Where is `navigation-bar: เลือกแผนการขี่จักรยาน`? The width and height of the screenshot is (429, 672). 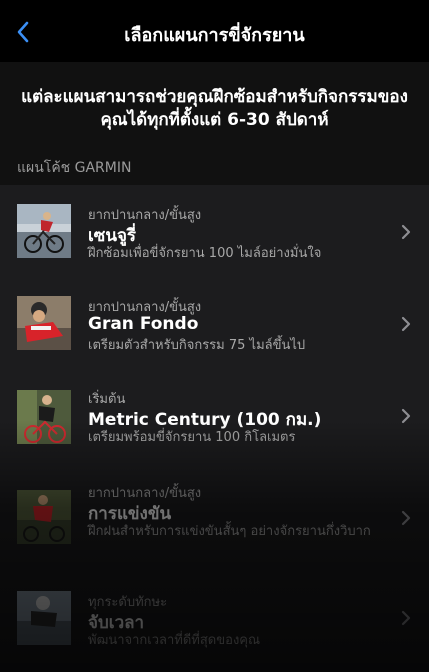
navigation-bar: เลือกแผนการขี่จักรยาน is located at coordinates (214, 31).